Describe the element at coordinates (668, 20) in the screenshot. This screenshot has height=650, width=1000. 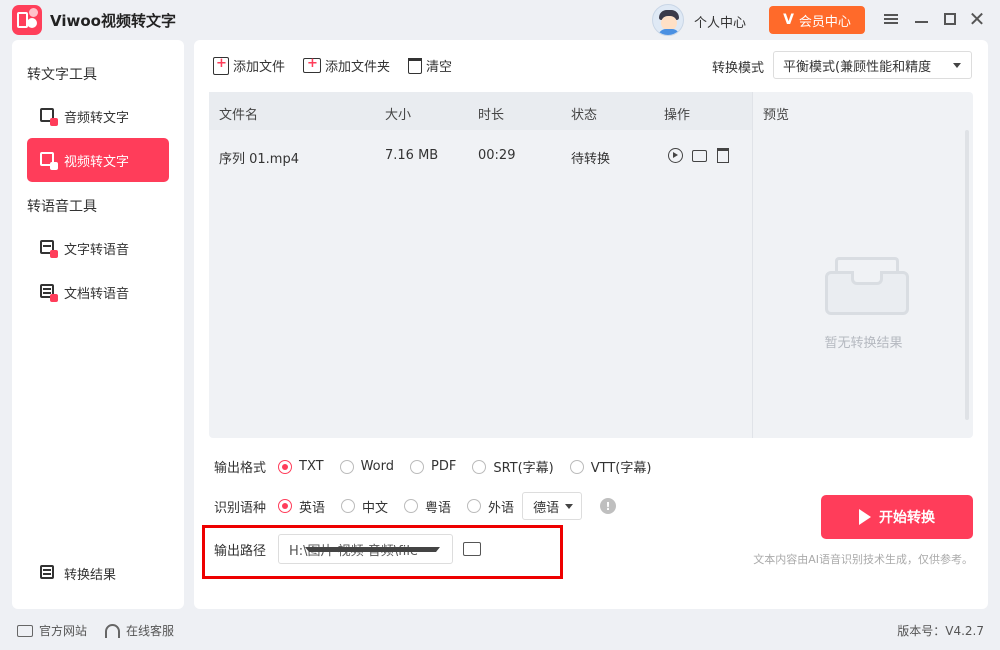
I see `avatar` at that location.